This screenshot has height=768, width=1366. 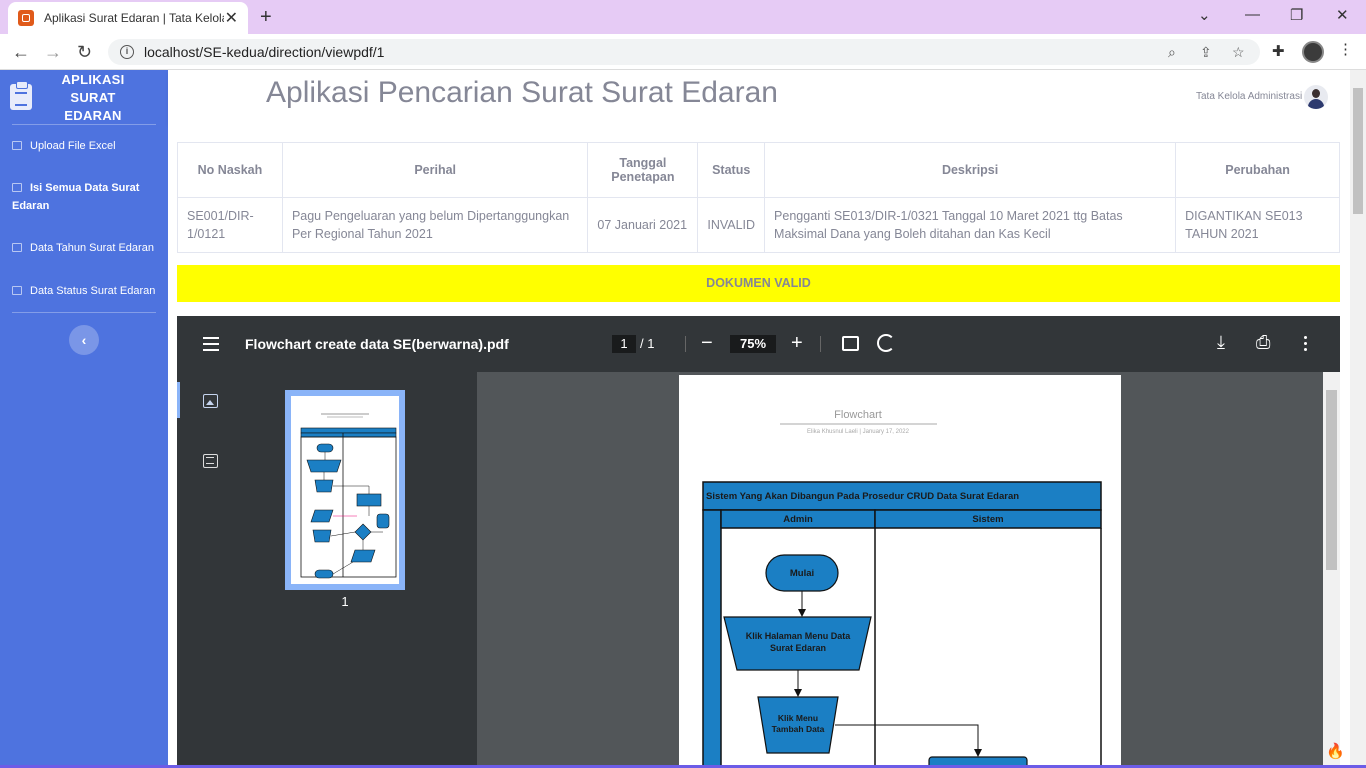 What do you see at coordinates (970, 170) in the screenshot?
I see `column-header: Deskripsi` at bounding box center [970, 170].